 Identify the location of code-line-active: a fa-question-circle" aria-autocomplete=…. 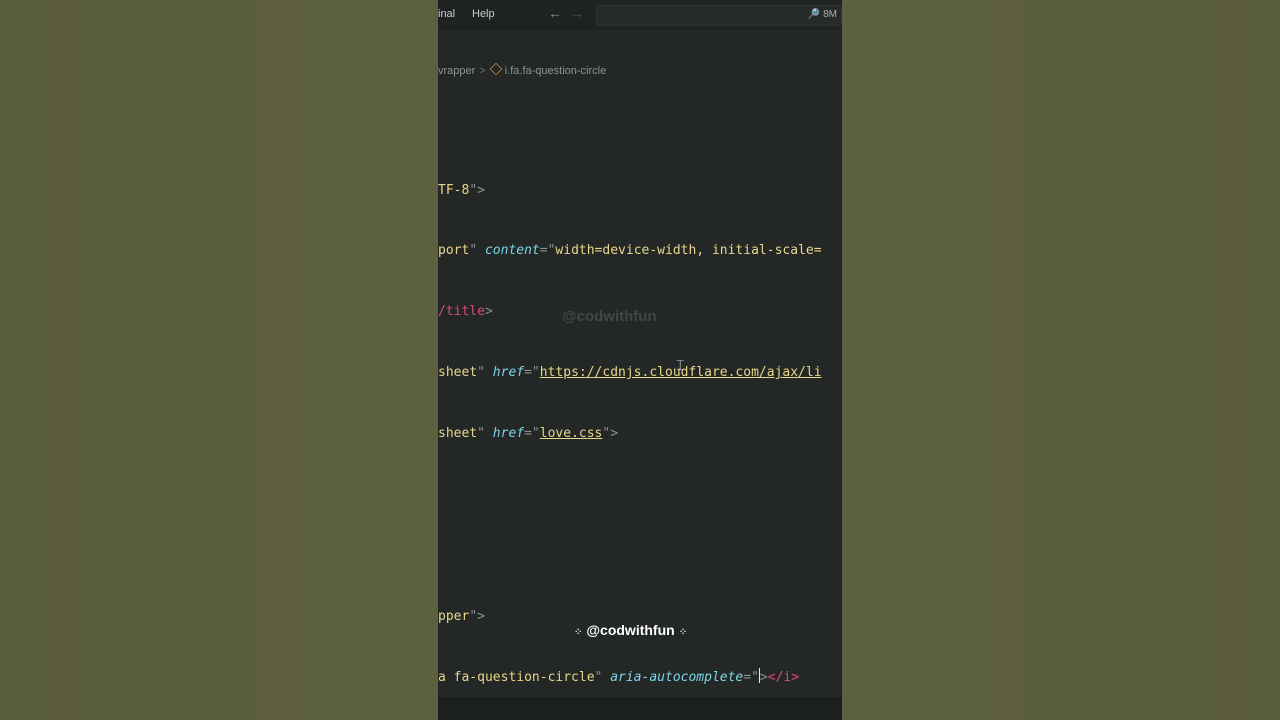
(619, 676).